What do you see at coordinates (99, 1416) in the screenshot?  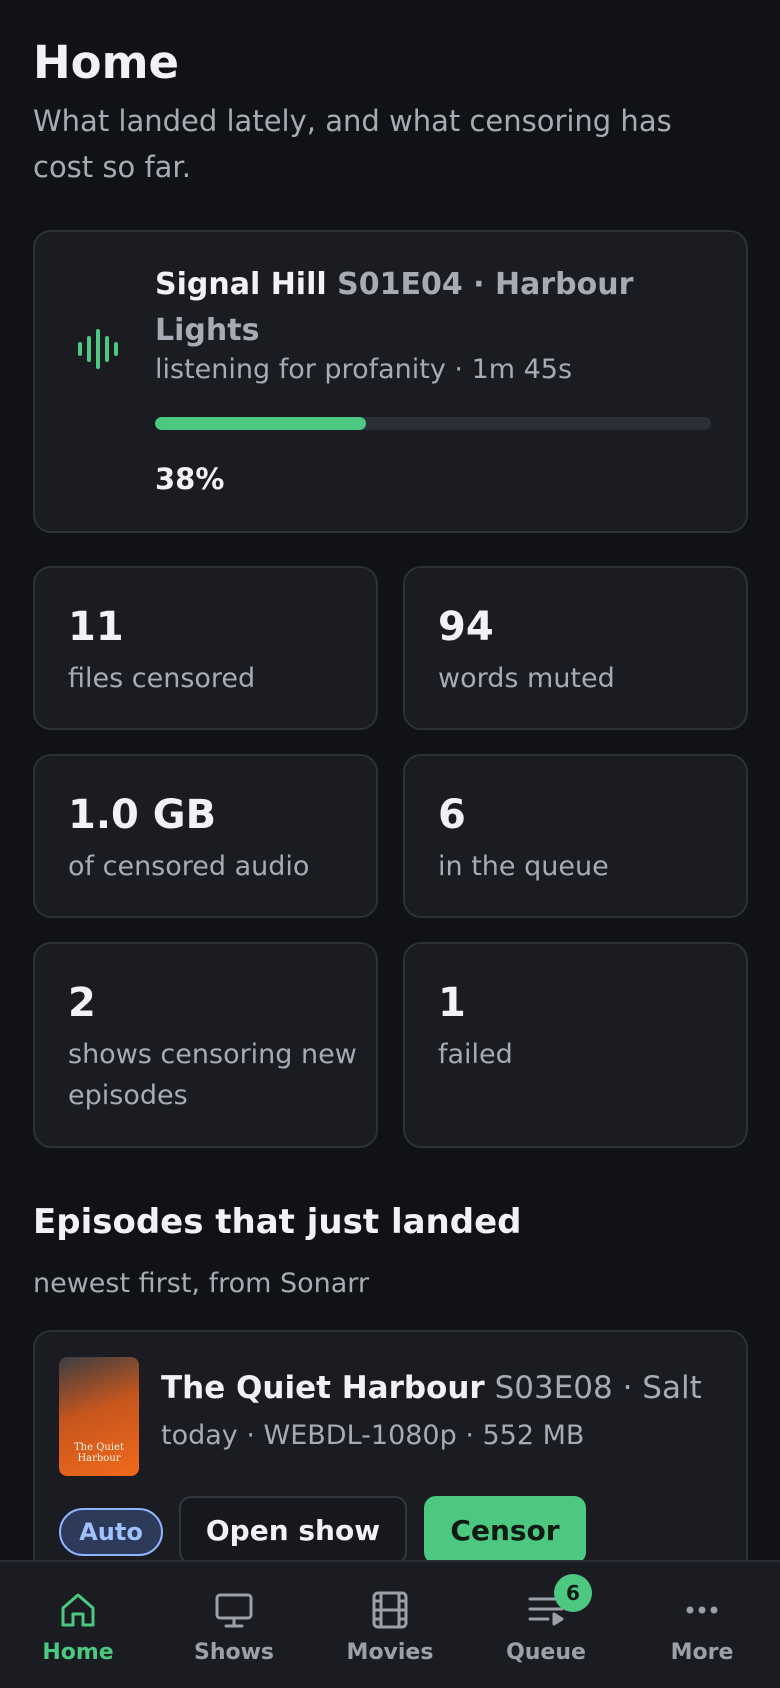 I see `show-poster: The Quiet Harbour` at bounding box center [99, 1416].